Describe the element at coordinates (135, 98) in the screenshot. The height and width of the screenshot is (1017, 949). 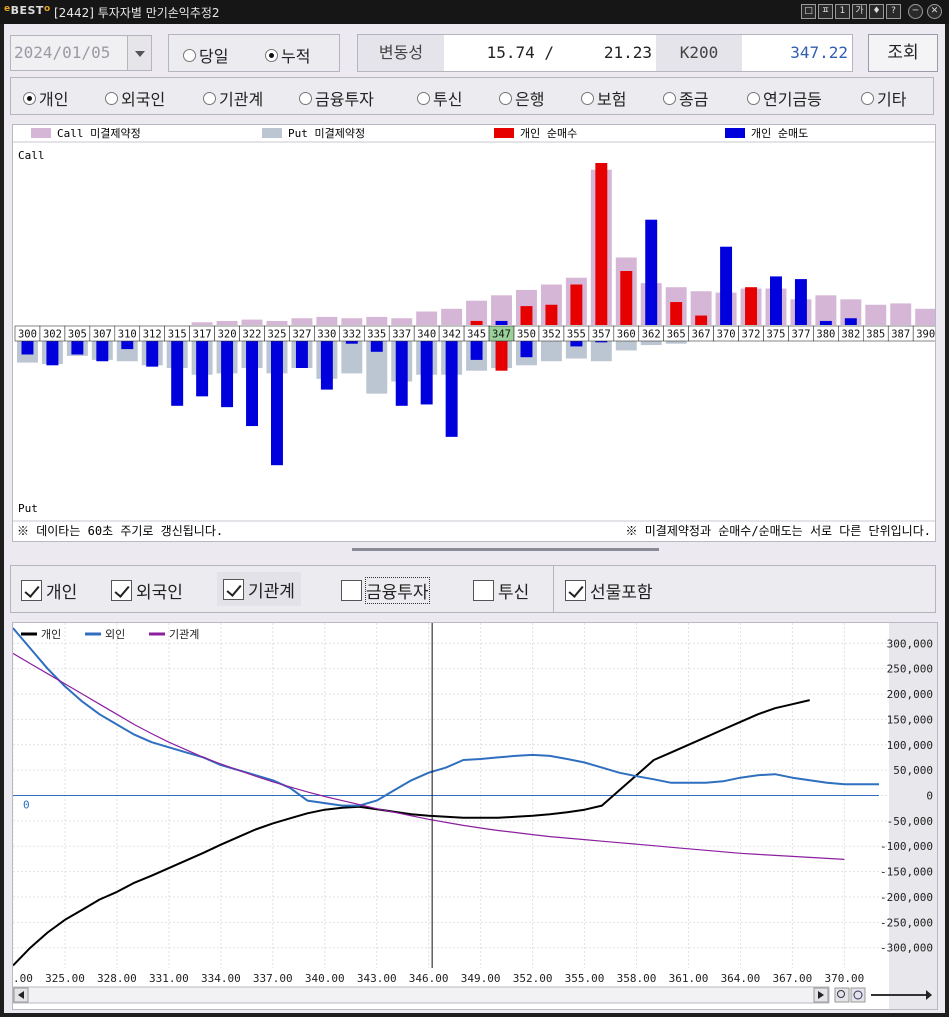
I see `investor-radio-foreign: 외국인` at that location.